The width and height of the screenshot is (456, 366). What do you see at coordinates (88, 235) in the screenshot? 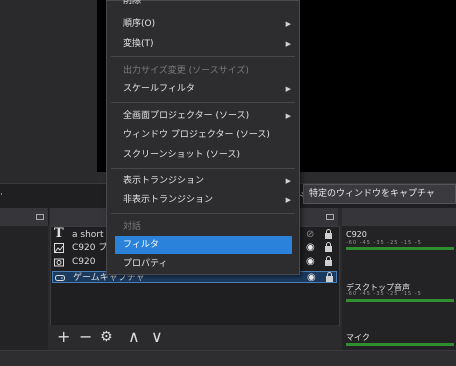
I see `source-label: a short` at bounding box center [88, 235].